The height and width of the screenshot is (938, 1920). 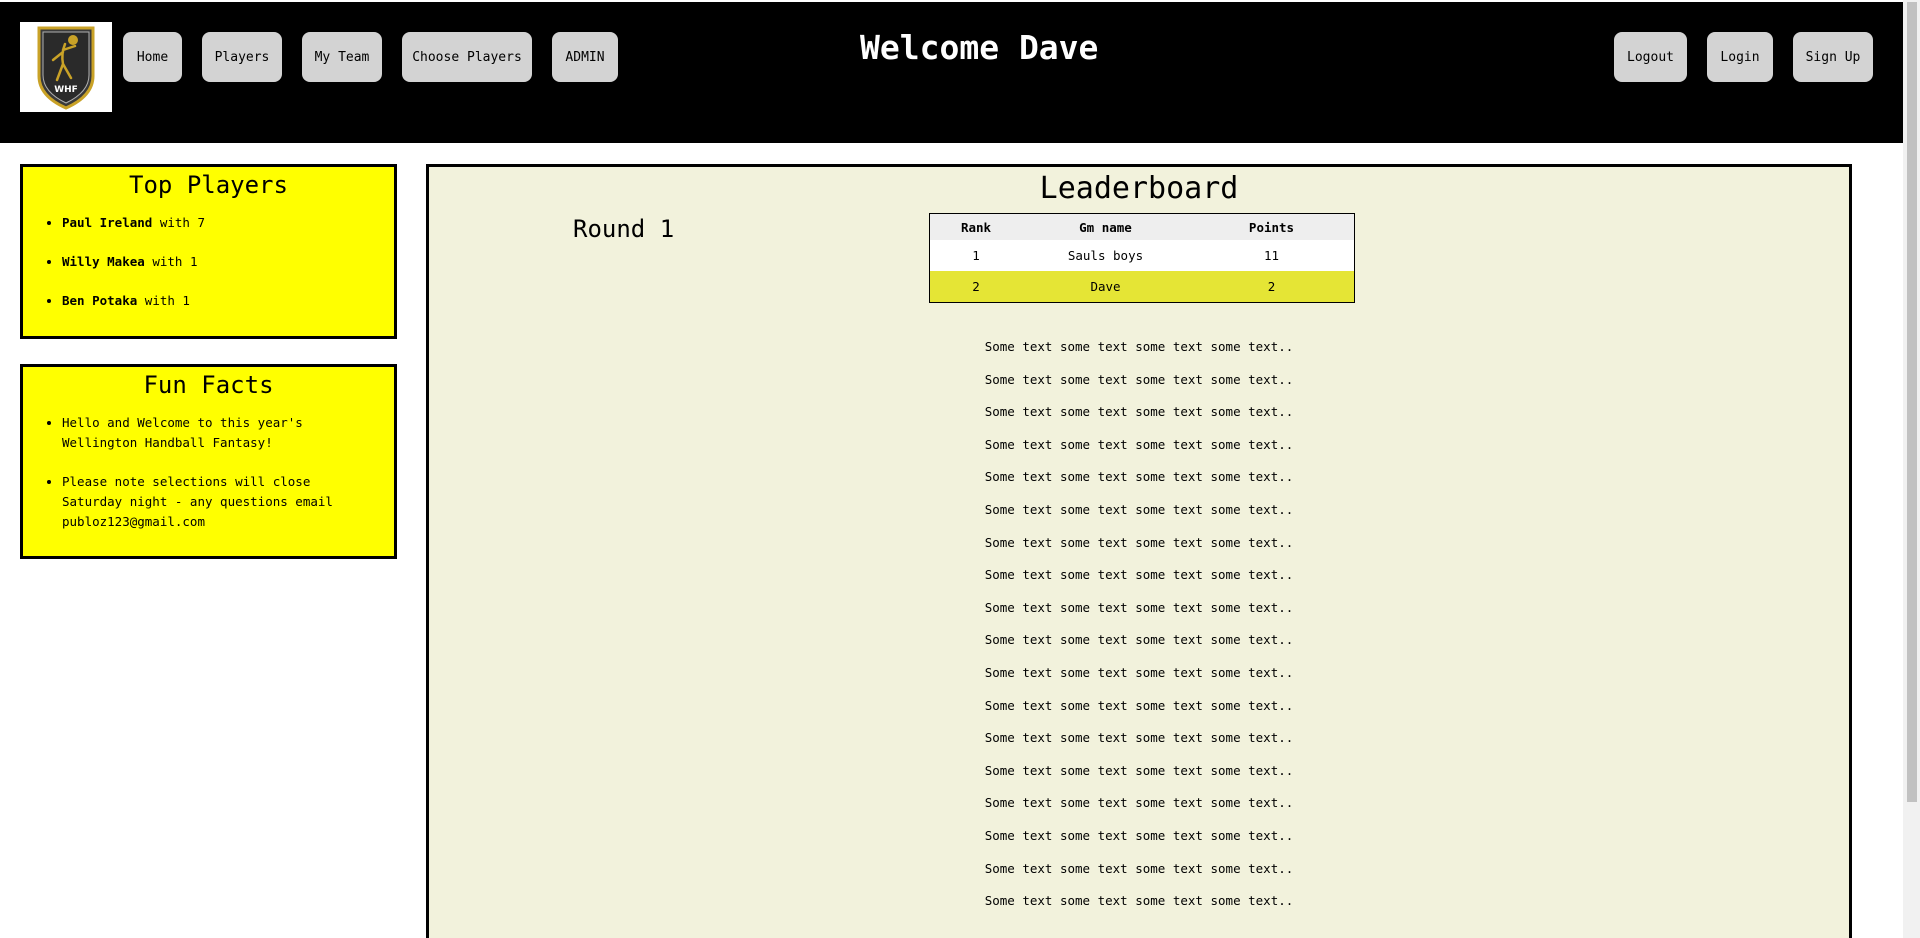 What do you see at coordinates (178, 222) in the screenshot?
I see `player-score: with 7` at bounding box center [178, 222].